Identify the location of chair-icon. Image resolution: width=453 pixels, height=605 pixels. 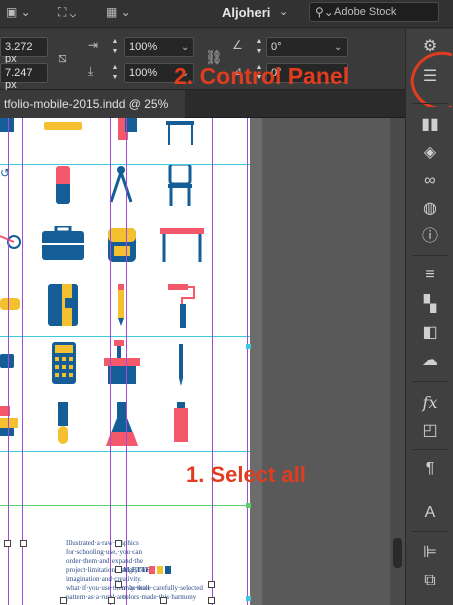
(180, 185).